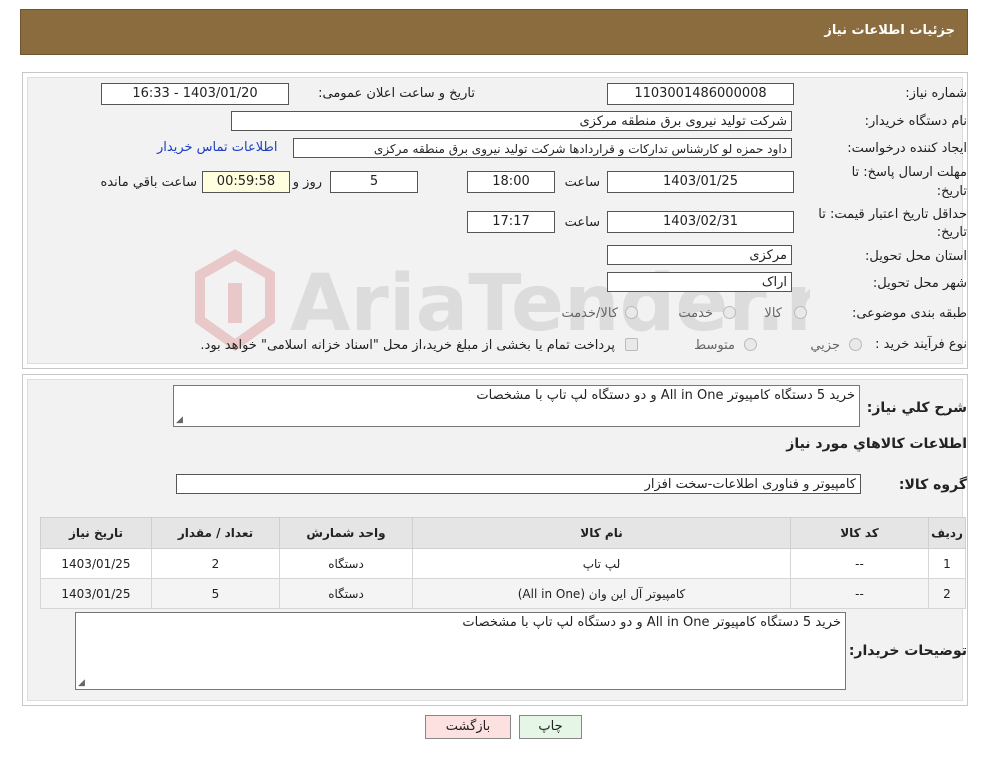  What do you see at coordinates (217, 147) in the screenshot?
I see `buyer-contact-link: اطلاعات تماس خریدار` at bounding box center [217, 147].